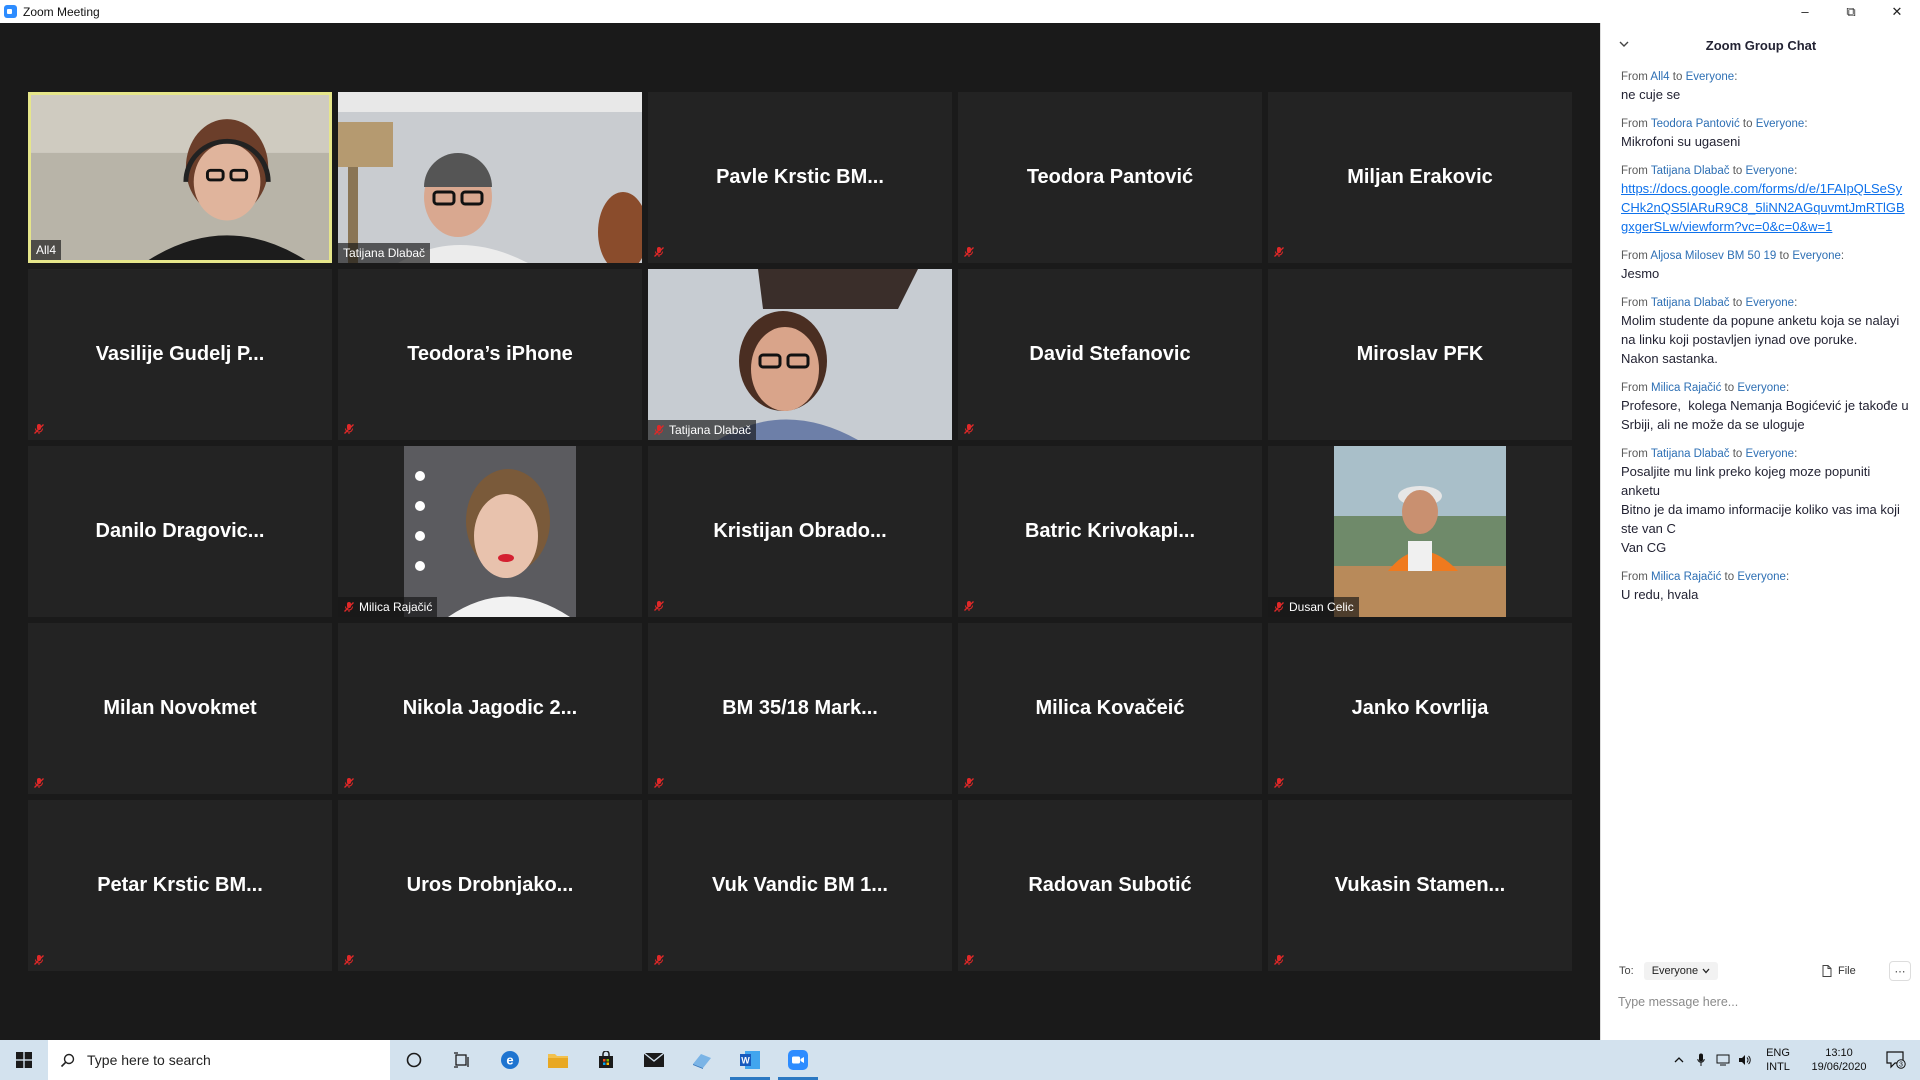 The width and height of the screenshot is (1920, 1080). What do you see at coordinates (1713, 256) in the screenshot?
I see `message-sender: Aljosa Milosev BM 50 19` at bounding box center [1713, 256].